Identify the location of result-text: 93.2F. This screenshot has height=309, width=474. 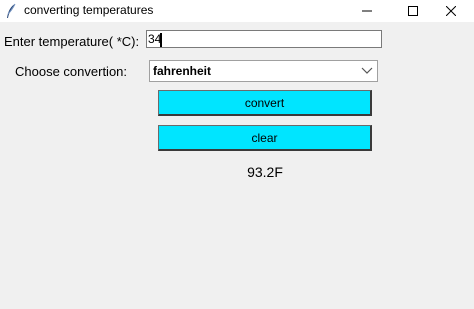
(265, 172).